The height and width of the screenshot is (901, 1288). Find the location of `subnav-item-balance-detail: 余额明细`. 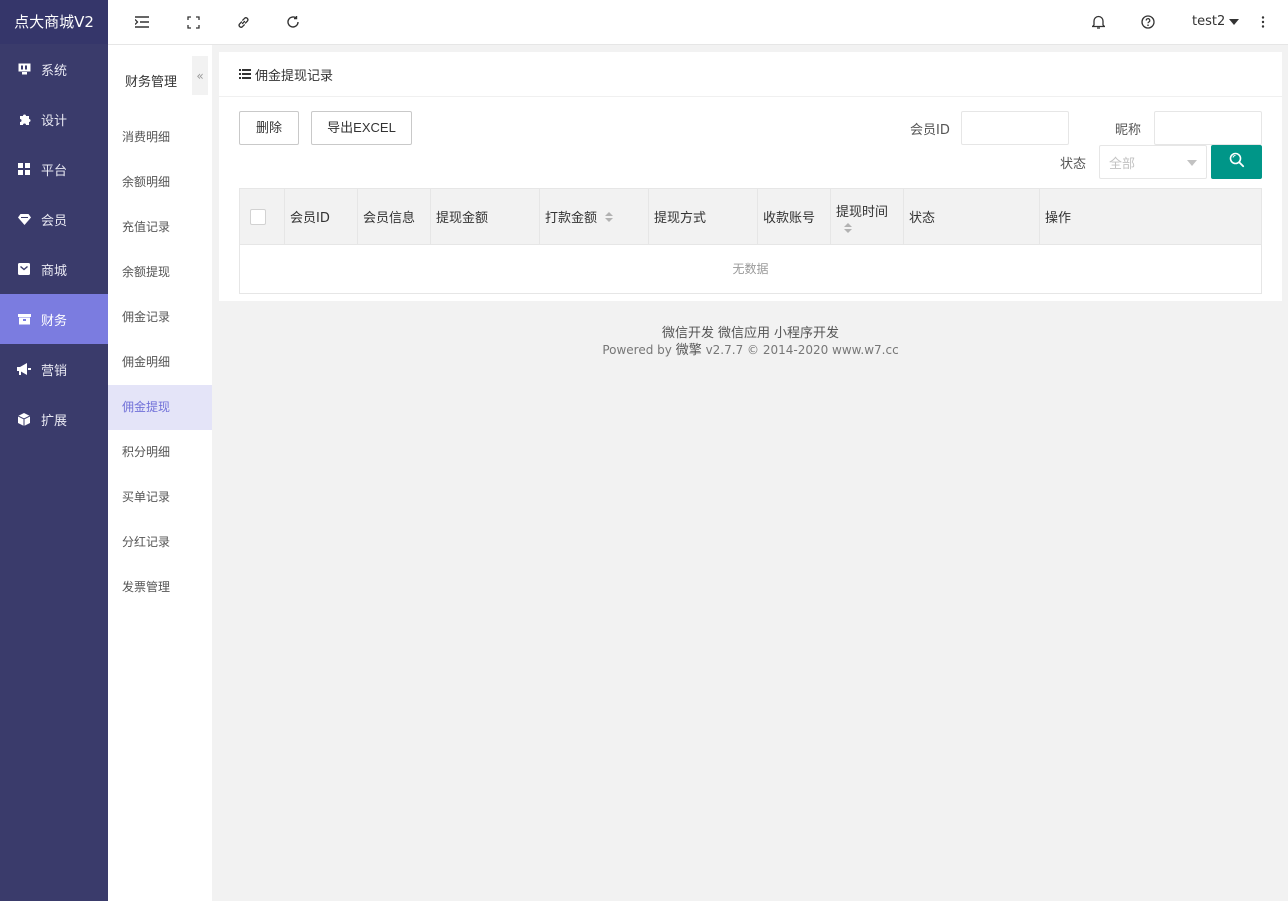

subnav-item-balance-detail: 余额明细 is located at coordinates (160, 182).